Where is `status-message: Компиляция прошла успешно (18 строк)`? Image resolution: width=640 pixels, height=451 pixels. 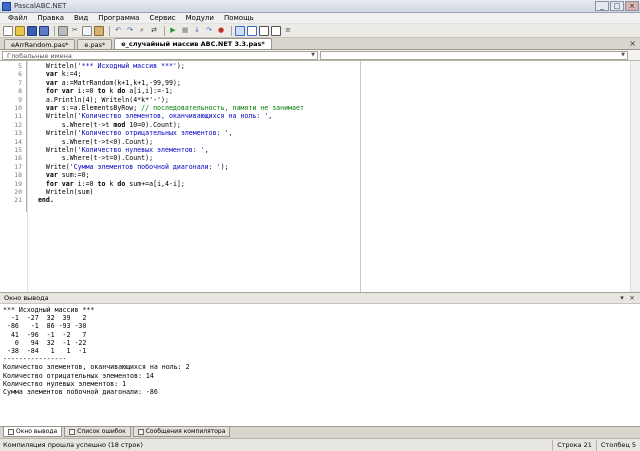 status-message: Компиляция прошла успешно (18 строк) is located at coordinates (73, 445).